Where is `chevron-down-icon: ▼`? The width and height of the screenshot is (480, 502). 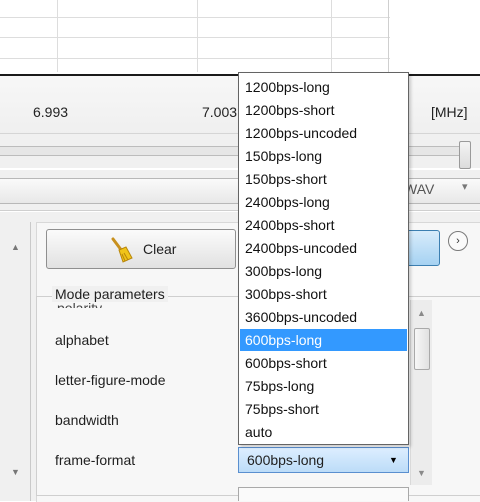 chevron-down-icon: ▼ is located at coordinates (393, 460).